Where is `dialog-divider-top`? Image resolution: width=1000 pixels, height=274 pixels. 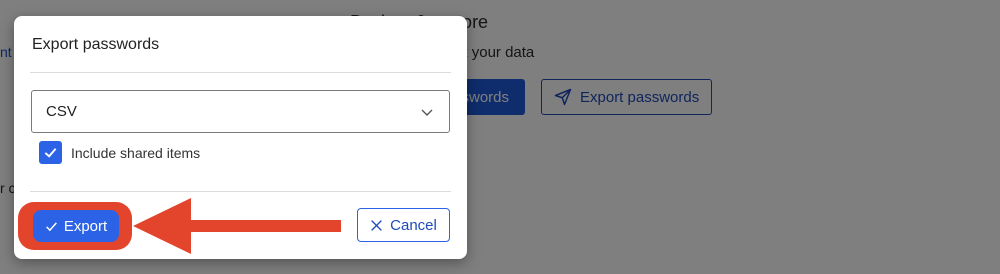 dialog-divider-top is located at coordinates (240, 72).